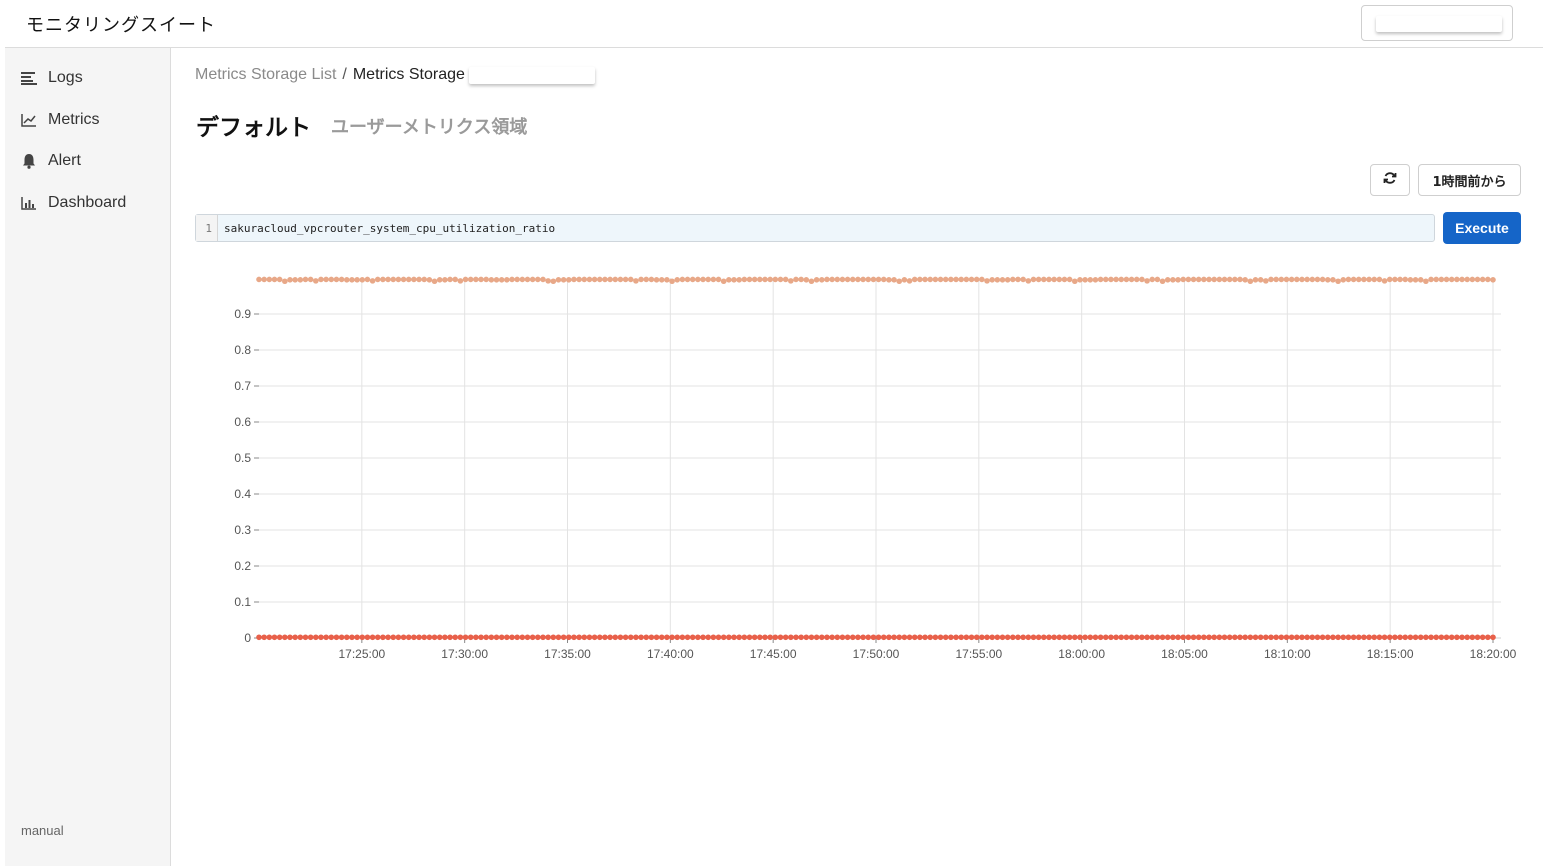 The height and width of the screenshot is (866, 1543). I want to click on storage-id-redacted, so click(531, 75).